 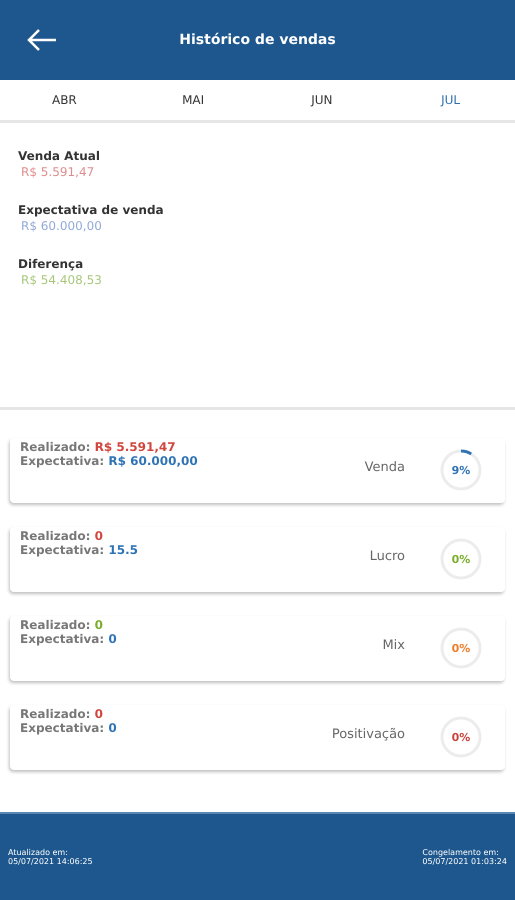 I want to click on frozen-label: Congelamento em:, so click(x=461, y=852).